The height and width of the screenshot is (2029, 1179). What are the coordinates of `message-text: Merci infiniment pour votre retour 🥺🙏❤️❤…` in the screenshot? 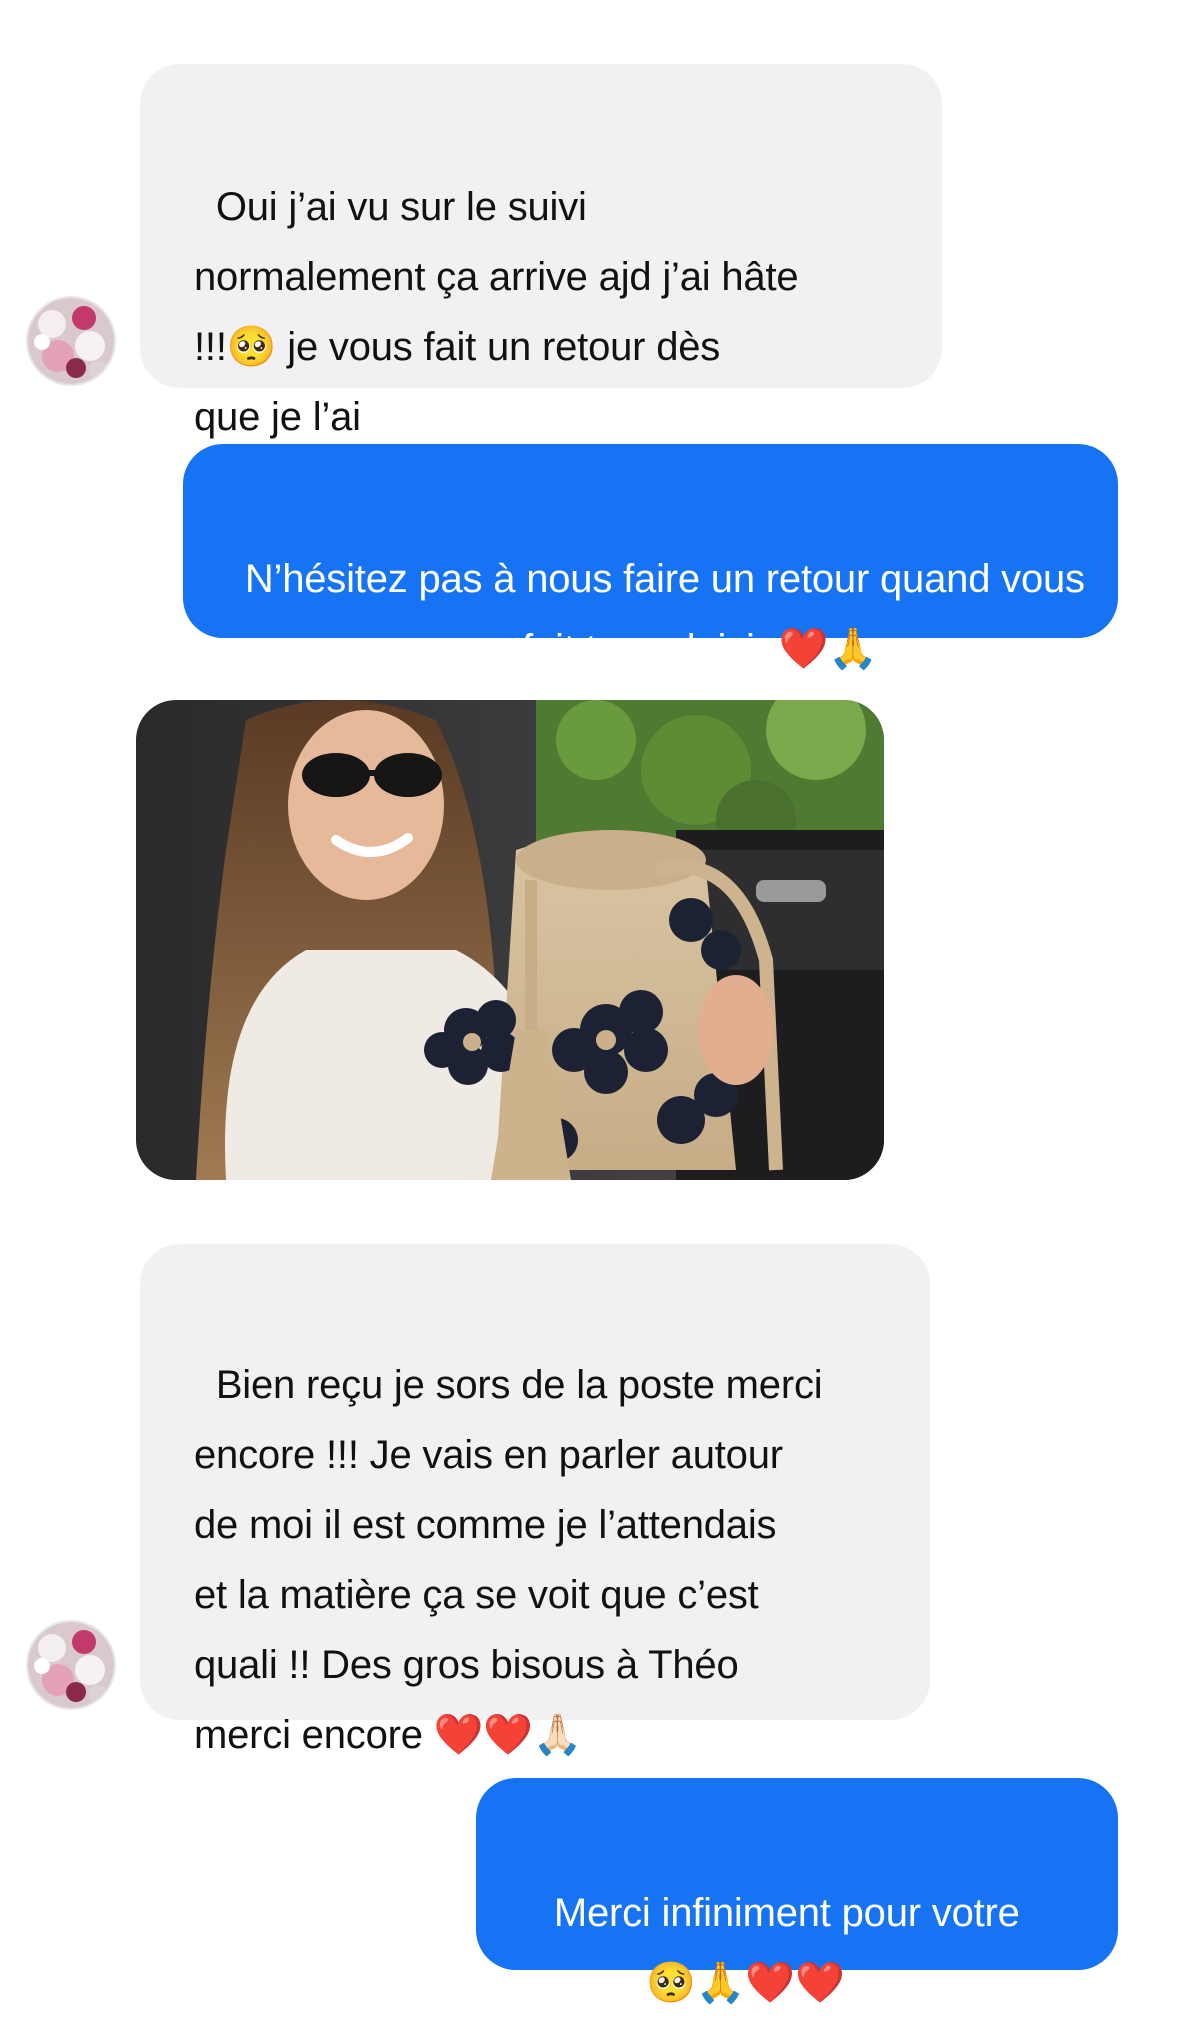 It's located at (776, 1948).